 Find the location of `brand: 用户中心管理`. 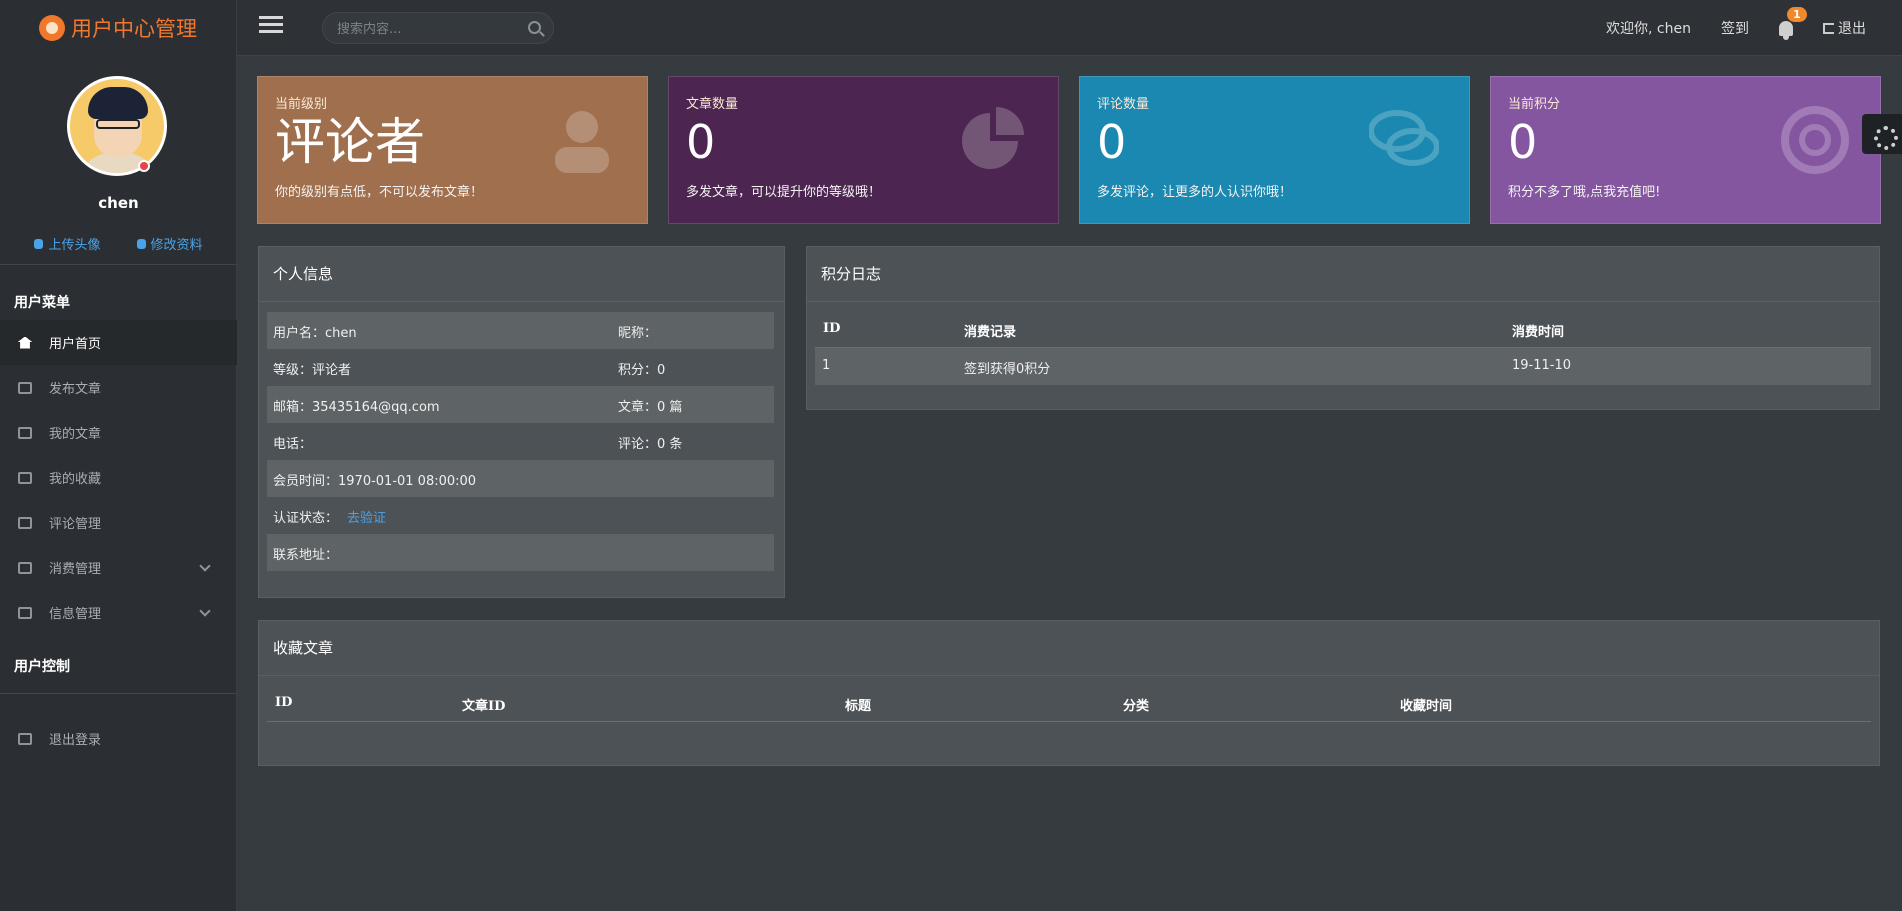

brand: 用户中心管理 is located at coordinates (118, 28).